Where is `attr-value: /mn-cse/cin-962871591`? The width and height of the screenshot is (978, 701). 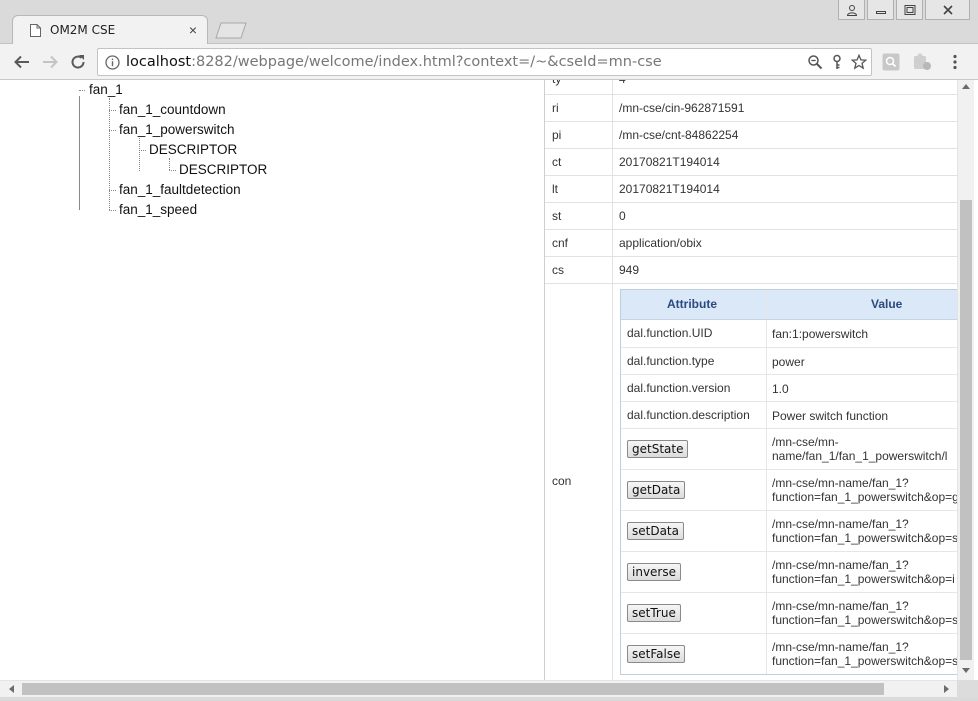
attr-value: /mn-cse/cin-962871591 is located at coordinates (682, 108).